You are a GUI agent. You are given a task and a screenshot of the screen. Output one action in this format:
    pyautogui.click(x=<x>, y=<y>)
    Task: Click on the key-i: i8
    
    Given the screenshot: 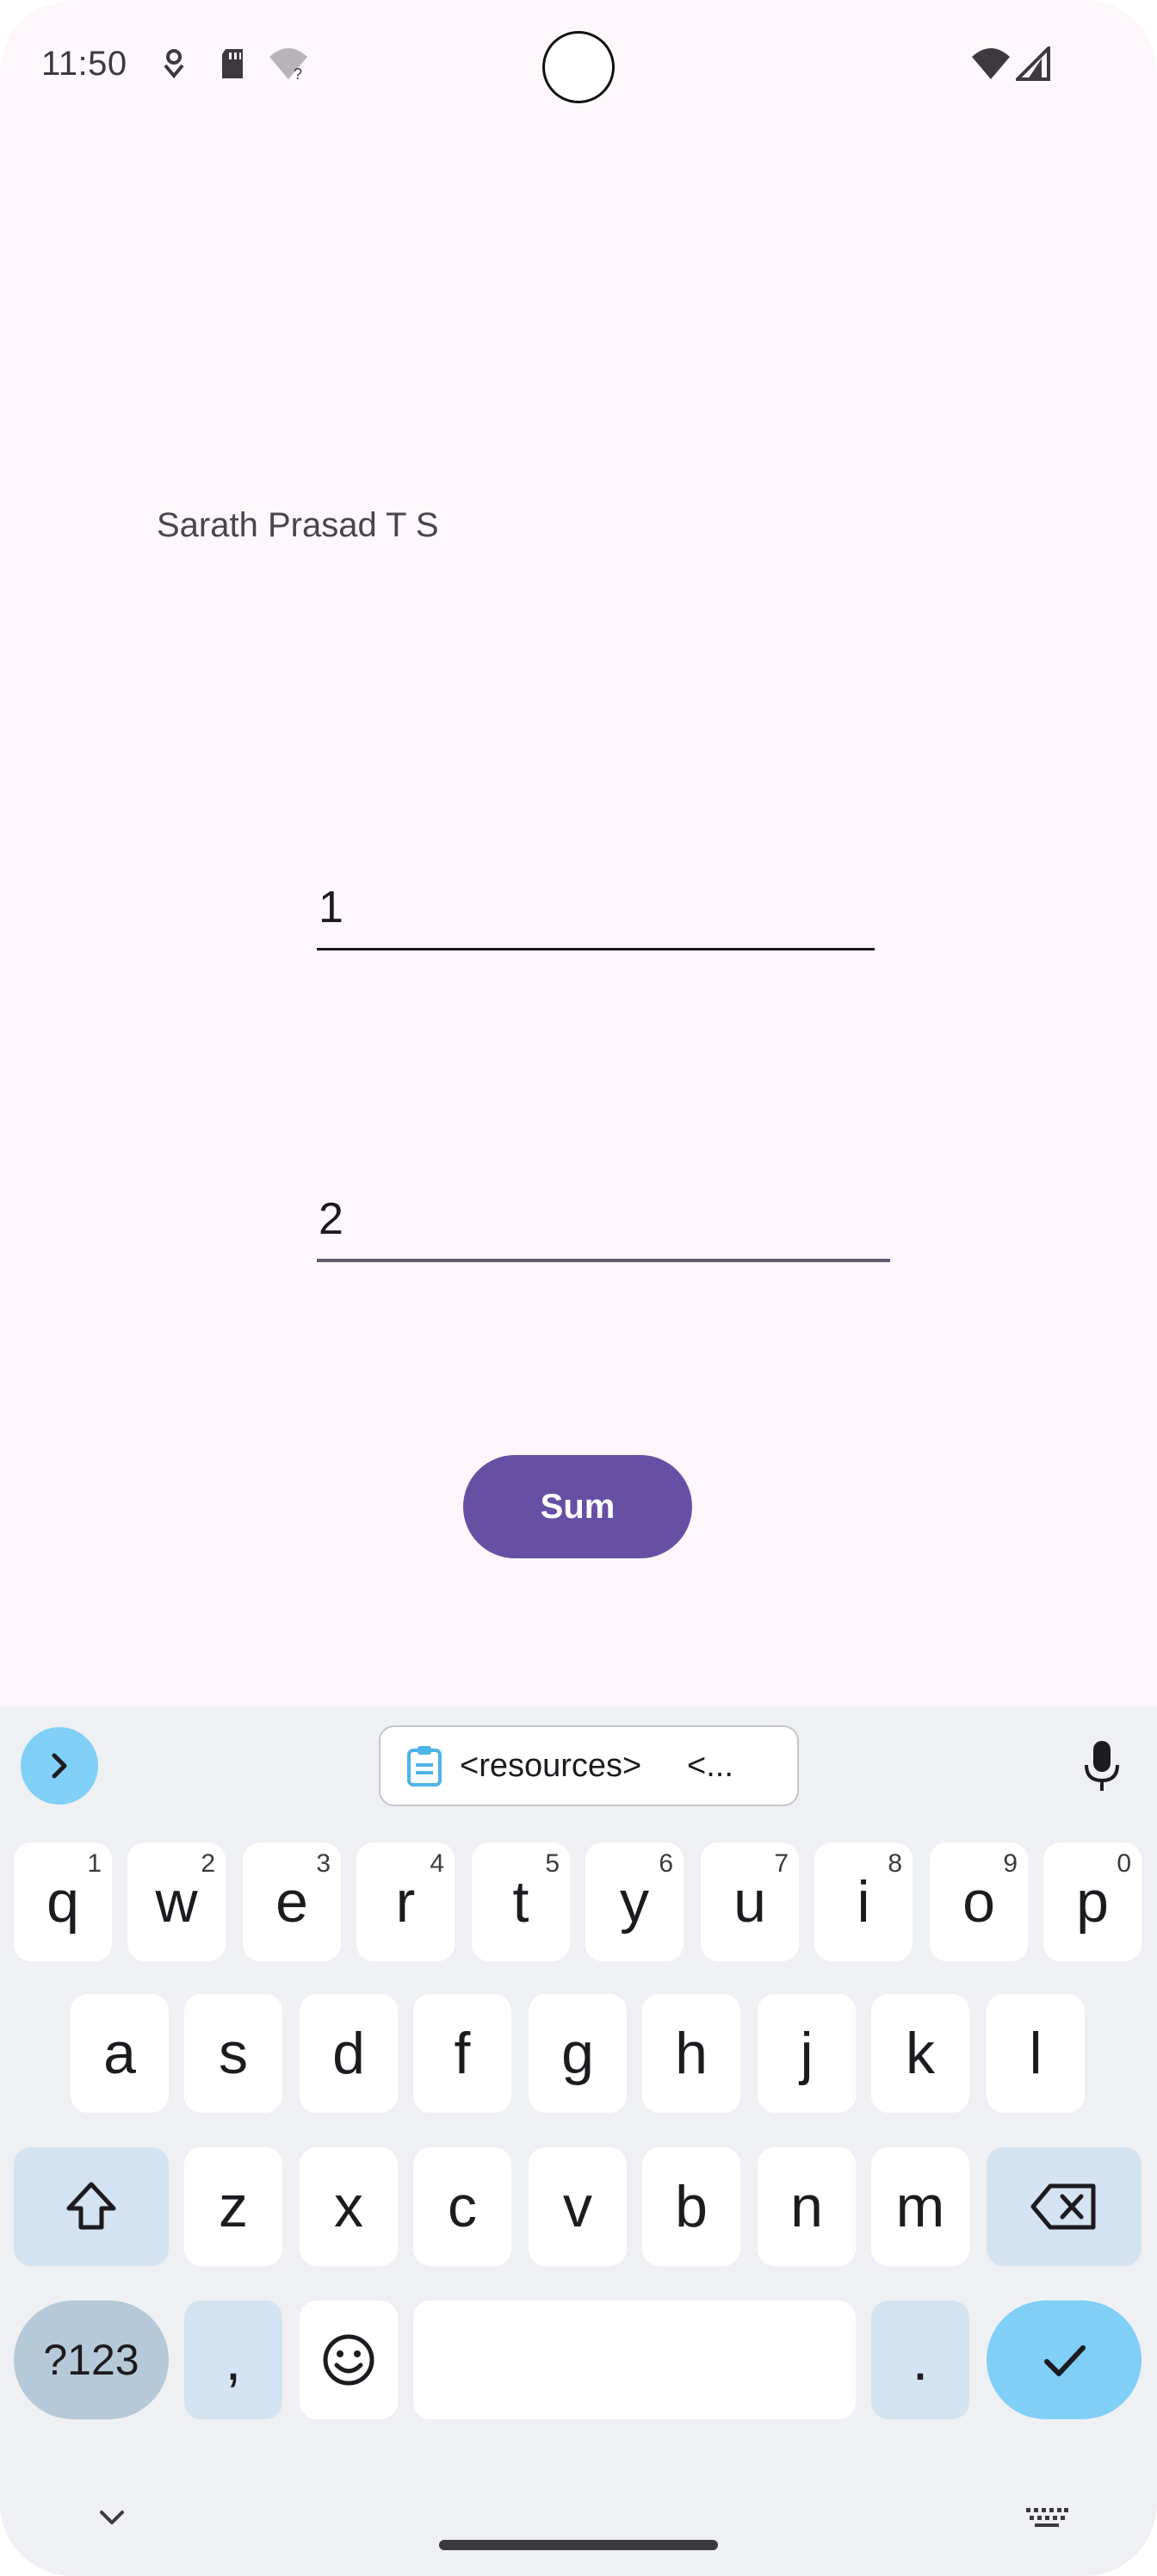 What is the action you would take?
    pyautogui.click(x=864, y=1901)
    